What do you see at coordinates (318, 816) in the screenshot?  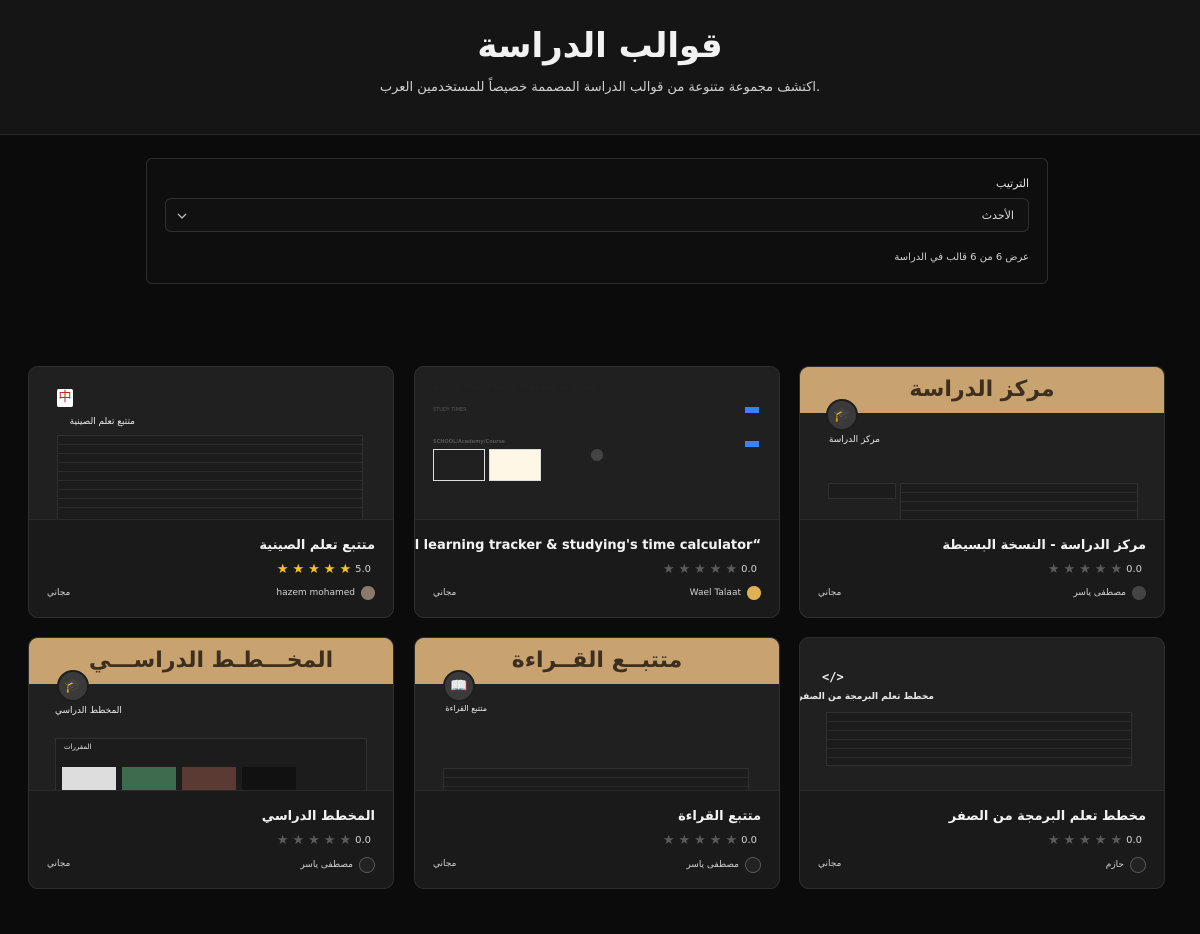 I see `card-title: المخطط الدراسي` at bounding box center [318, 816].